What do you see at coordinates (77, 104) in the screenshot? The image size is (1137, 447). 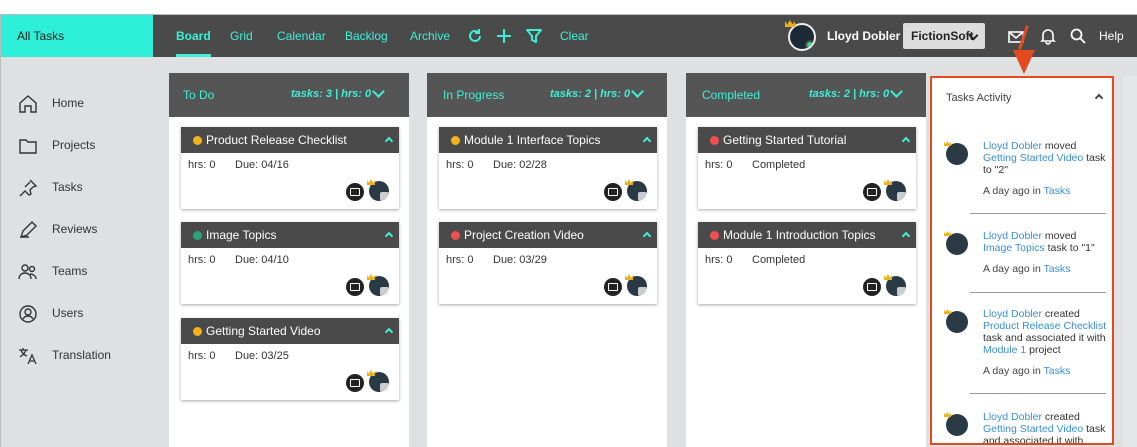 I see `sidebar-item-home: Home` at bounding box center [77, 104].